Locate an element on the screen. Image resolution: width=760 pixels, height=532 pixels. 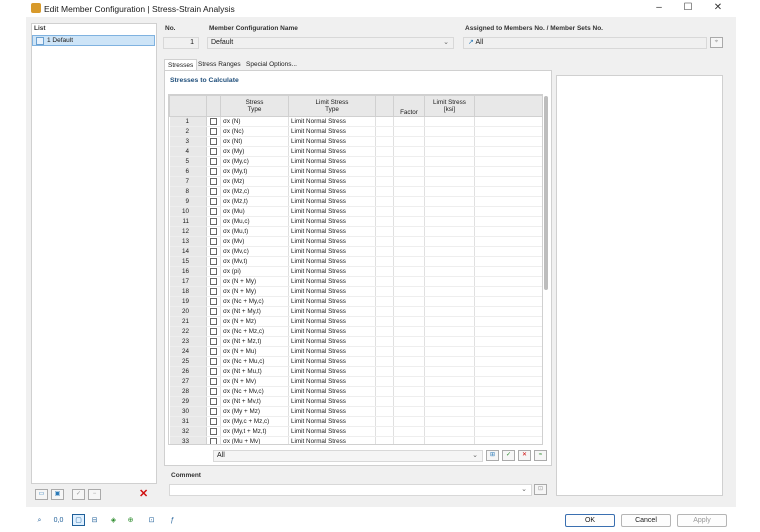
table-row: 30 σx (My + Mz) Limit Normal Stress is located at coordinates (355, 411).